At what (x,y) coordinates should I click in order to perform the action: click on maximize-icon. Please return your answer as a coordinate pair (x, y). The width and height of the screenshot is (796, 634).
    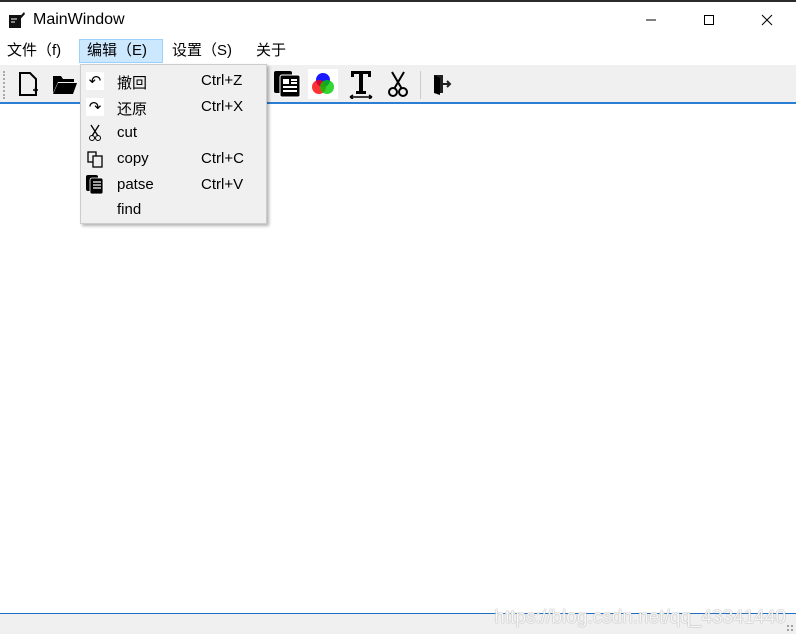
    Looking at the image, I should click on (709, 20).